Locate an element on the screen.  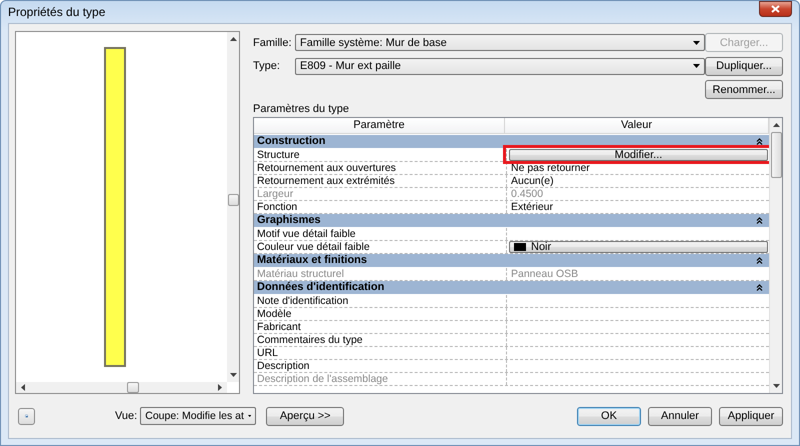
dialog-button: OK is located at coordinates (609, 416).